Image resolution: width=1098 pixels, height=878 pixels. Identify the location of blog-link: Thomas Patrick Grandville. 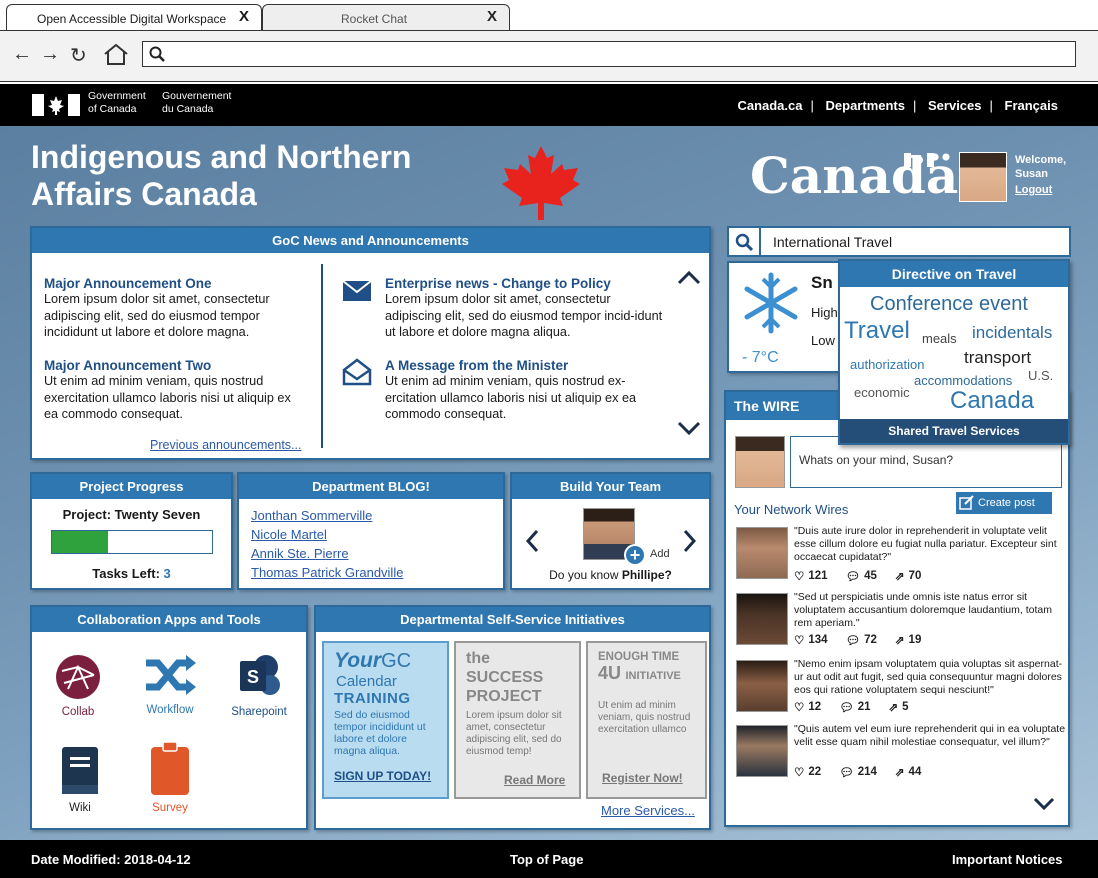
(327, 572).